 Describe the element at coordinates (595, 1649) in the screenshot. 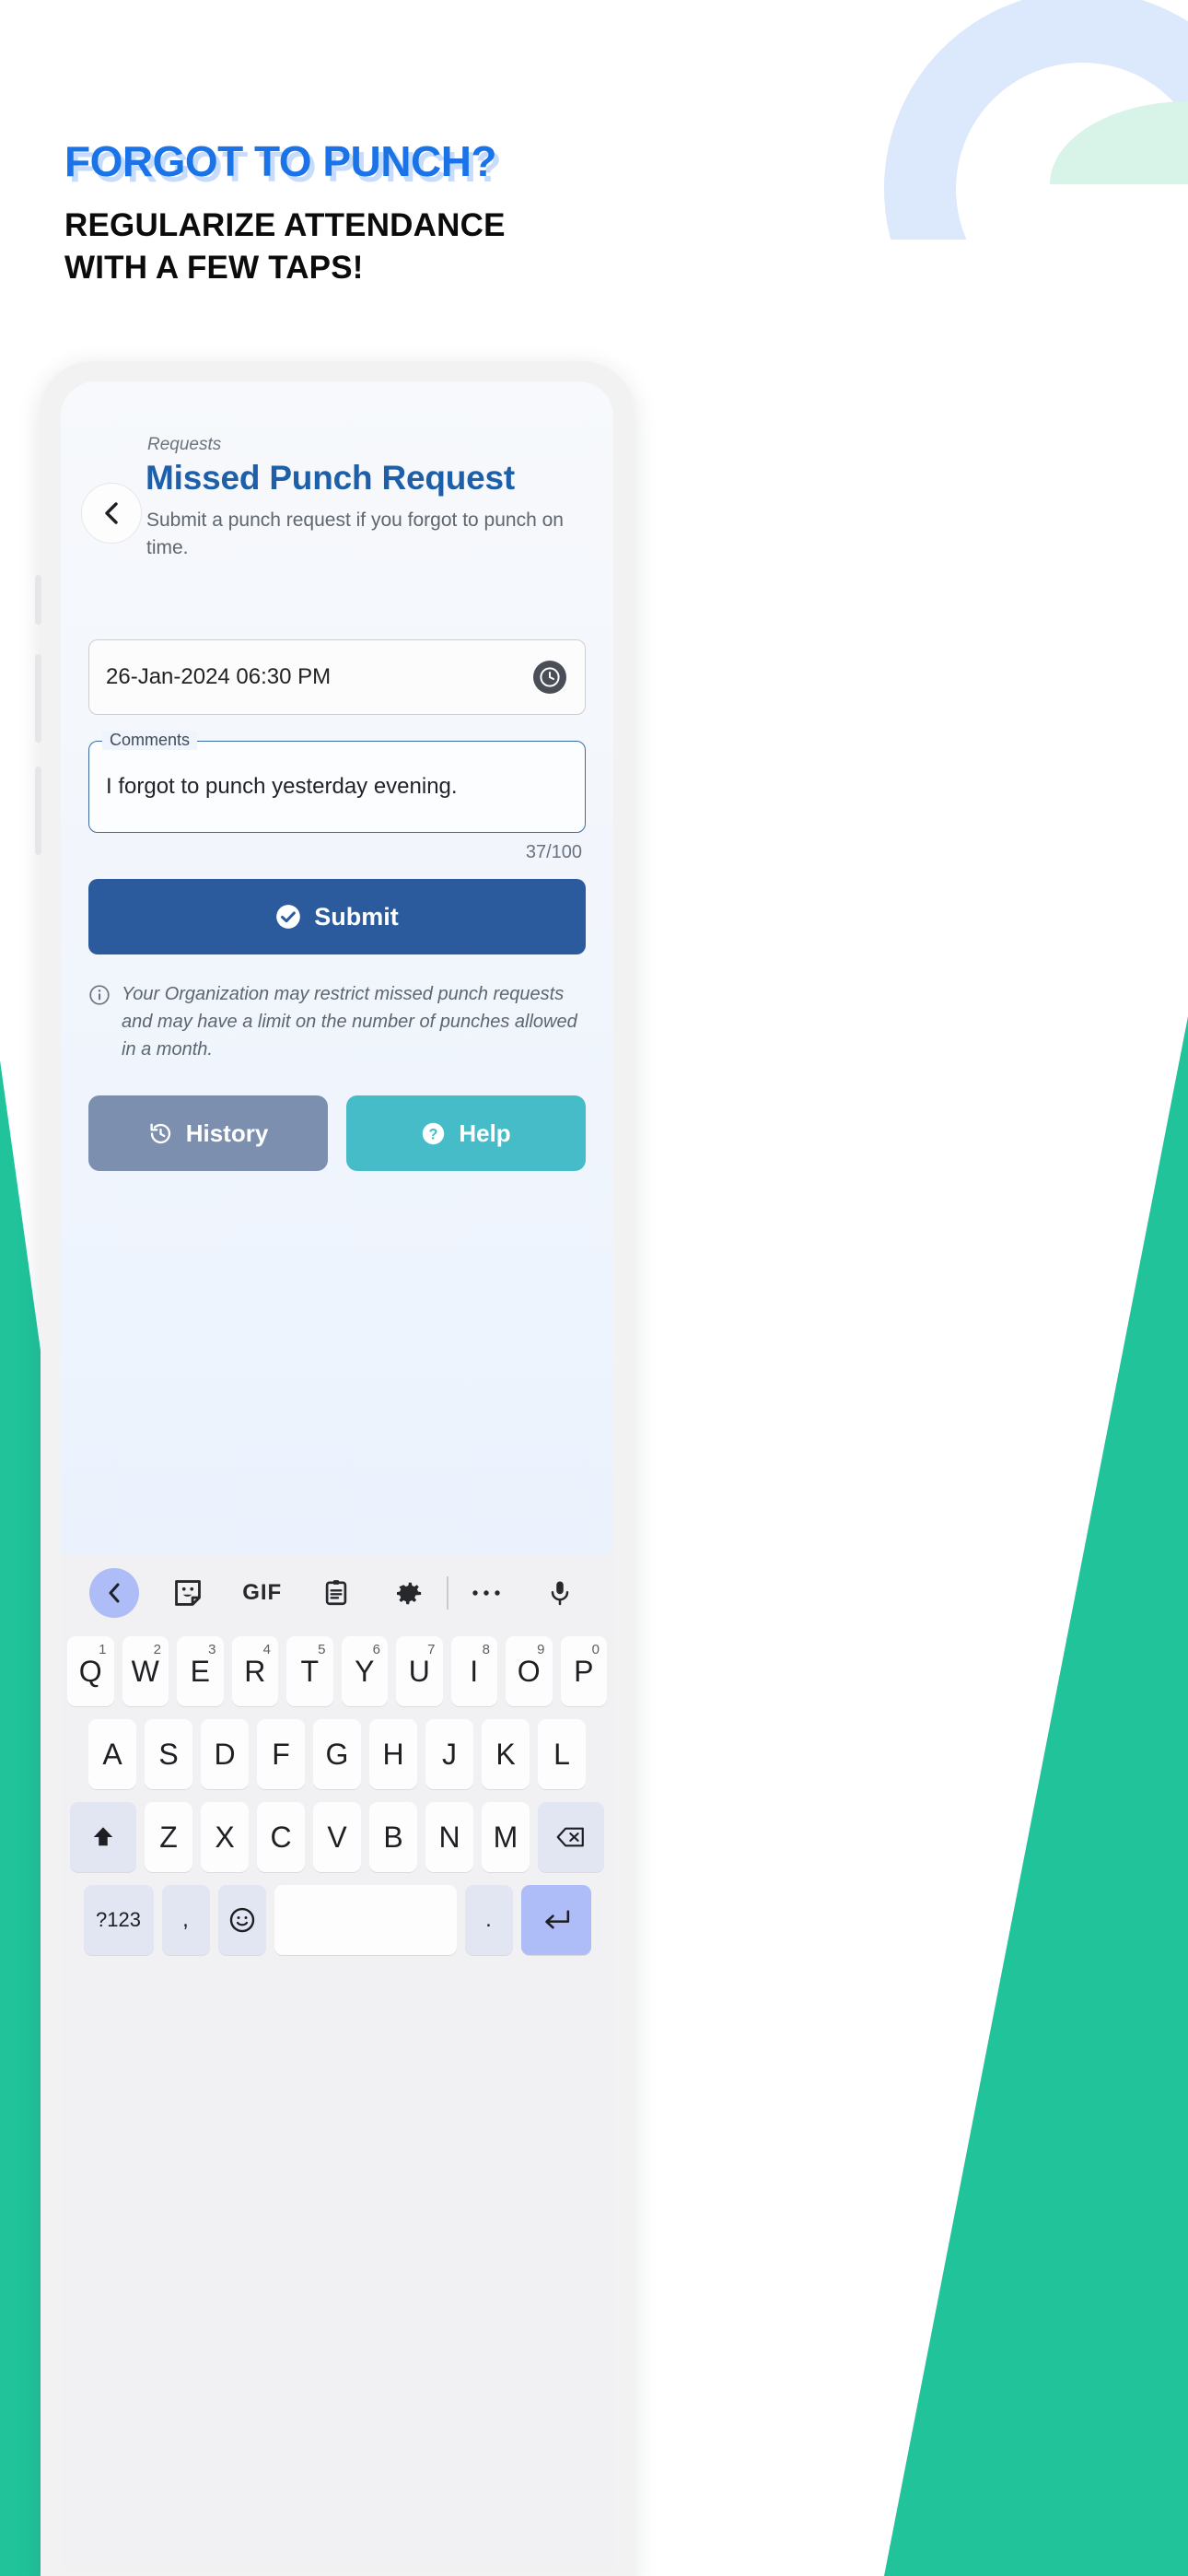

I see `key-num: 0` at that location.